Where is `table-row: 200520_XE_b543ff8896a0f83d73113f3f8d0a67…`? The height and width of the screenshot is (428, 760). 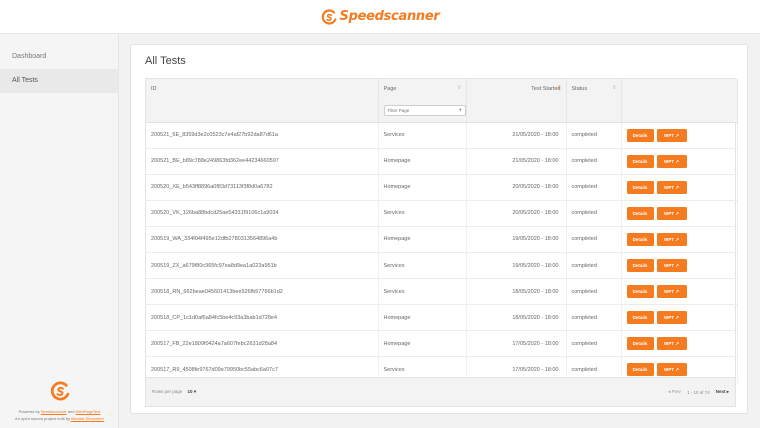 table-row: 200520_XE_b543ff8896a0f83d73113f3f8d0a67… is located at coordinates (442, 187).